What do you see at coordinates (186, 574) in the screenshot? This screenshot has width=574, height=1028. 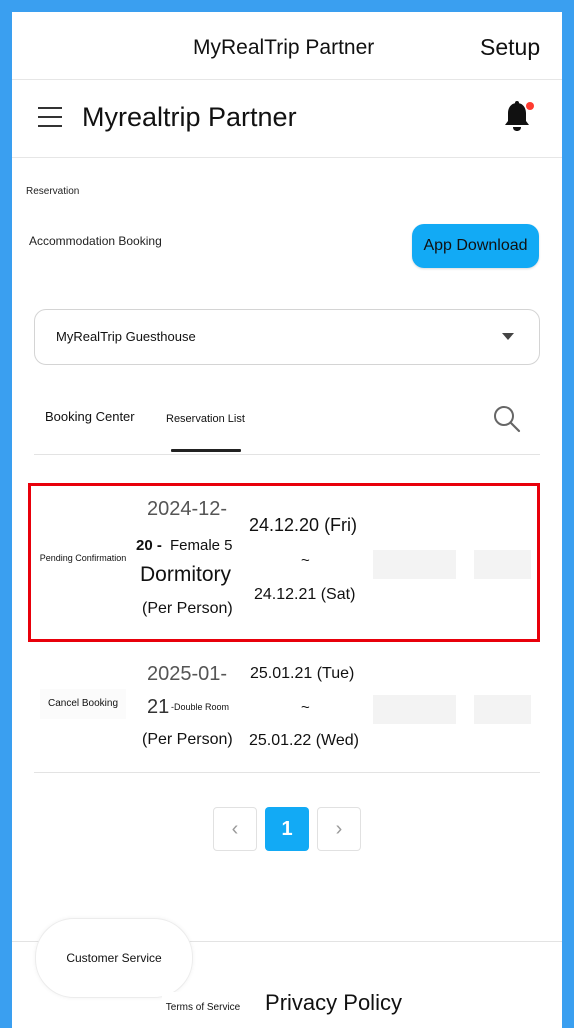 I see `room-type-line2: Dormitory` at bounding box center [186, 574].